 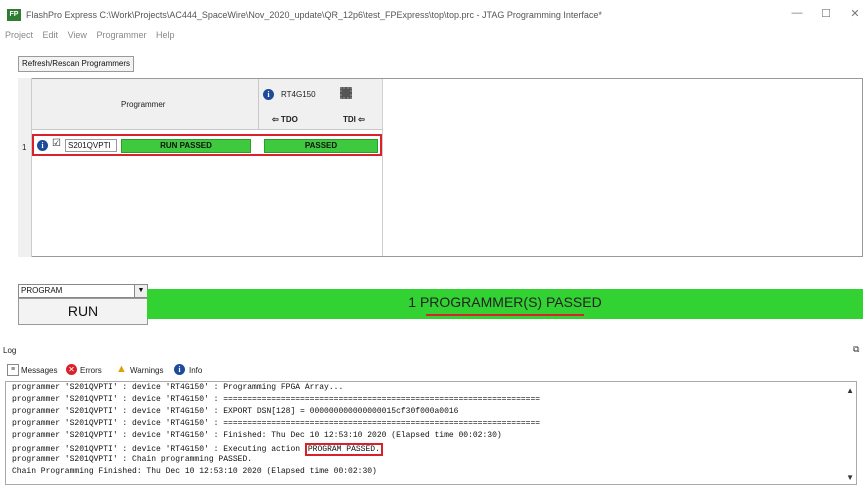 What do you see at coordinates (121, 369) in the screenshot?
I see `warning-icon: ▲` at bounding box center [121, 369].